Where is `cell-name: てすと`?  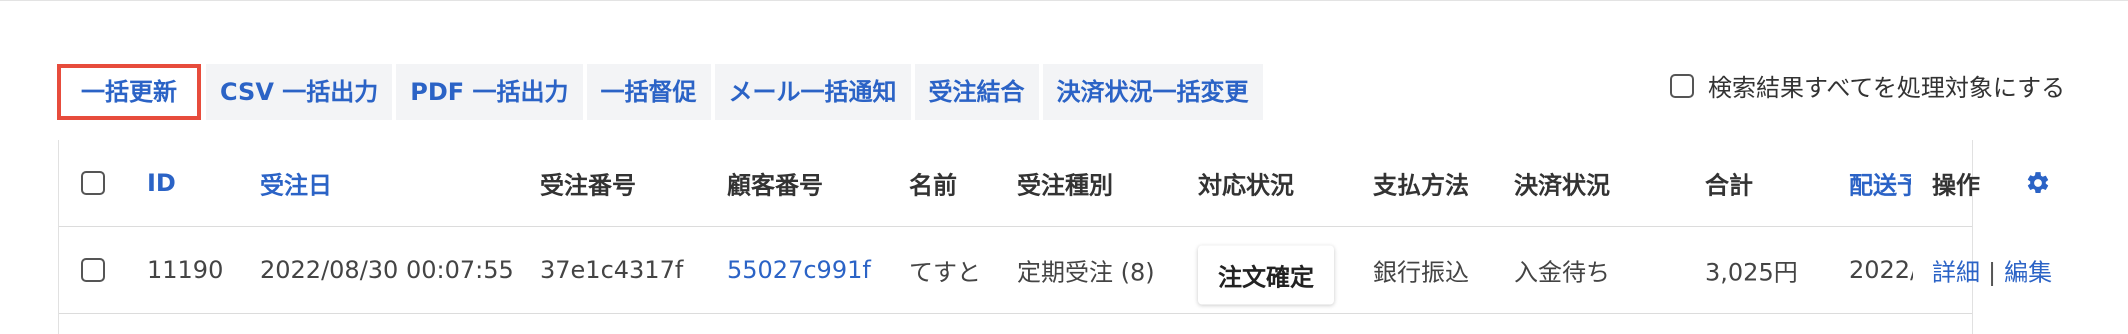
cell-name: てすと is located at coordinates (945, 272).